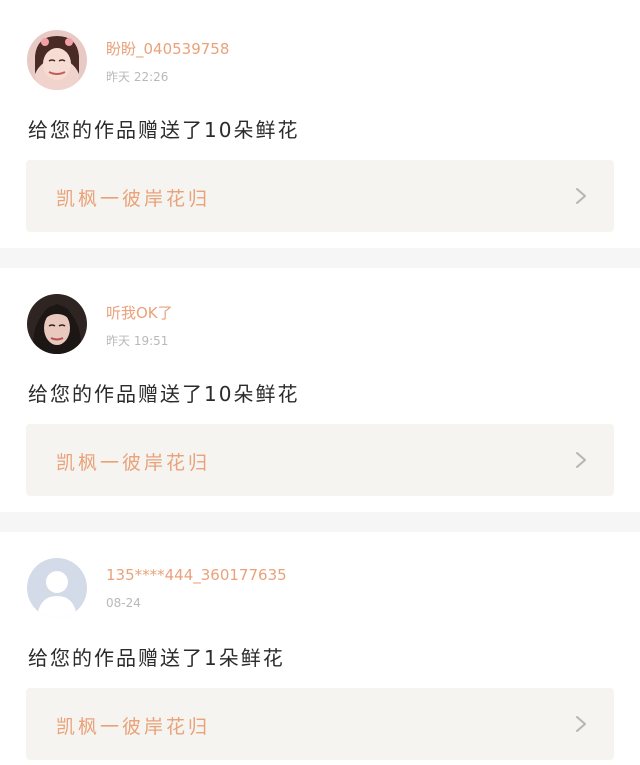 The width and height of the screenshot is (640, 765). What do you see at coordinates (196, 575) in the screenshot?
I see `username: 135****444_360177635` at bounding box center [196, 575].